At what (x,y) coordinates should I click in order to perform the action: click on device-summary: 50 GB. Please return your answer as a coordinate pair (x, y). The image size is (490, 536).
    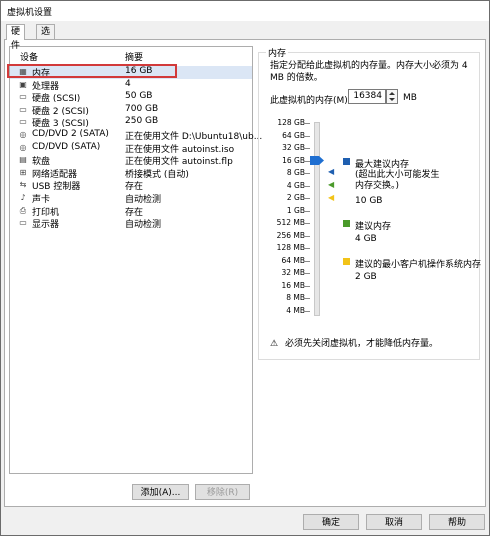
    Looking at the image, I should click on (139, 96).